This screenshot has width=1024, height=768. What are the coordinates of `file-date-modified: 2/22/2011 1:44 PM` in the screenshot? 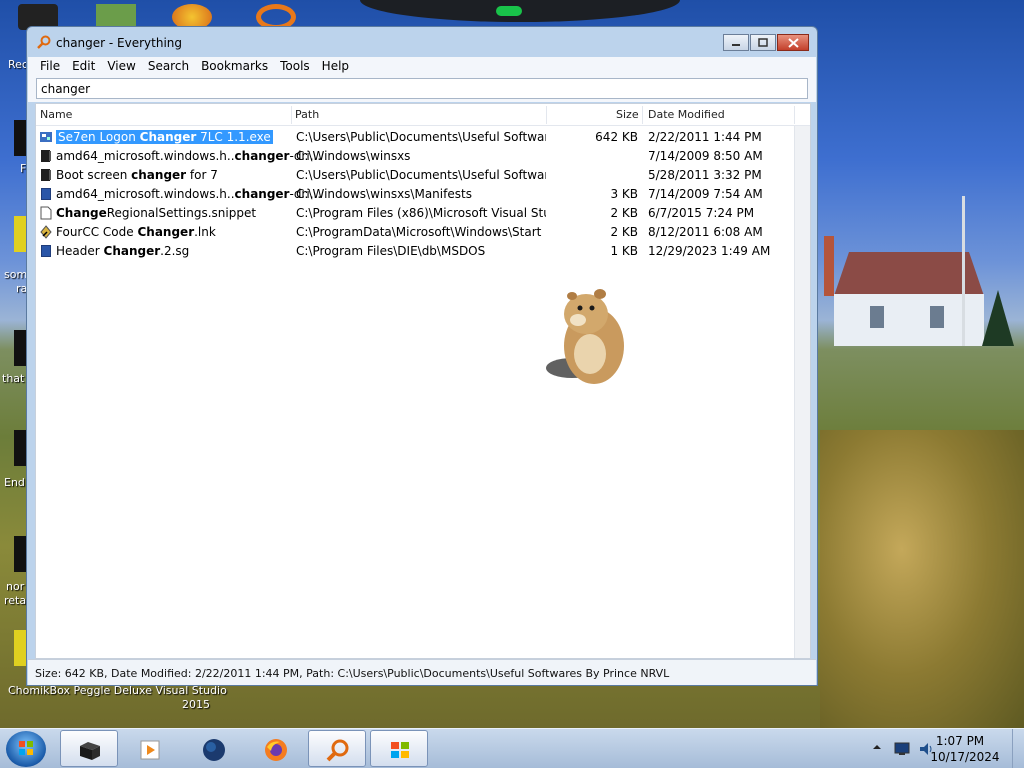 It's located at (705, 137).